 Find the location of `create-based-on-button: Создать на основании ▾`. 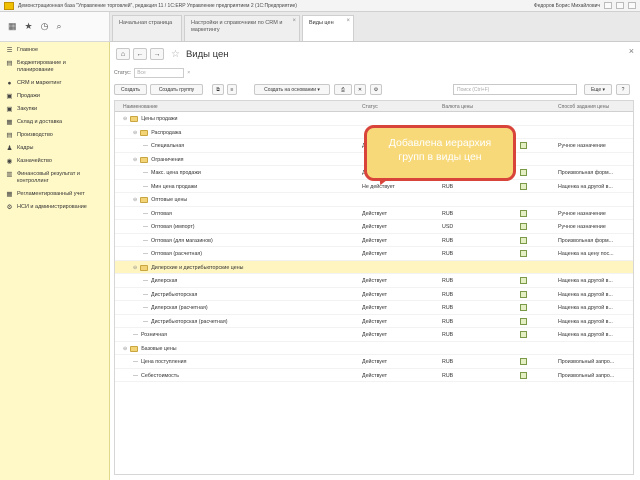

create-based-on-button: Создать на основании ▾ is located at coordinates (292, 89).